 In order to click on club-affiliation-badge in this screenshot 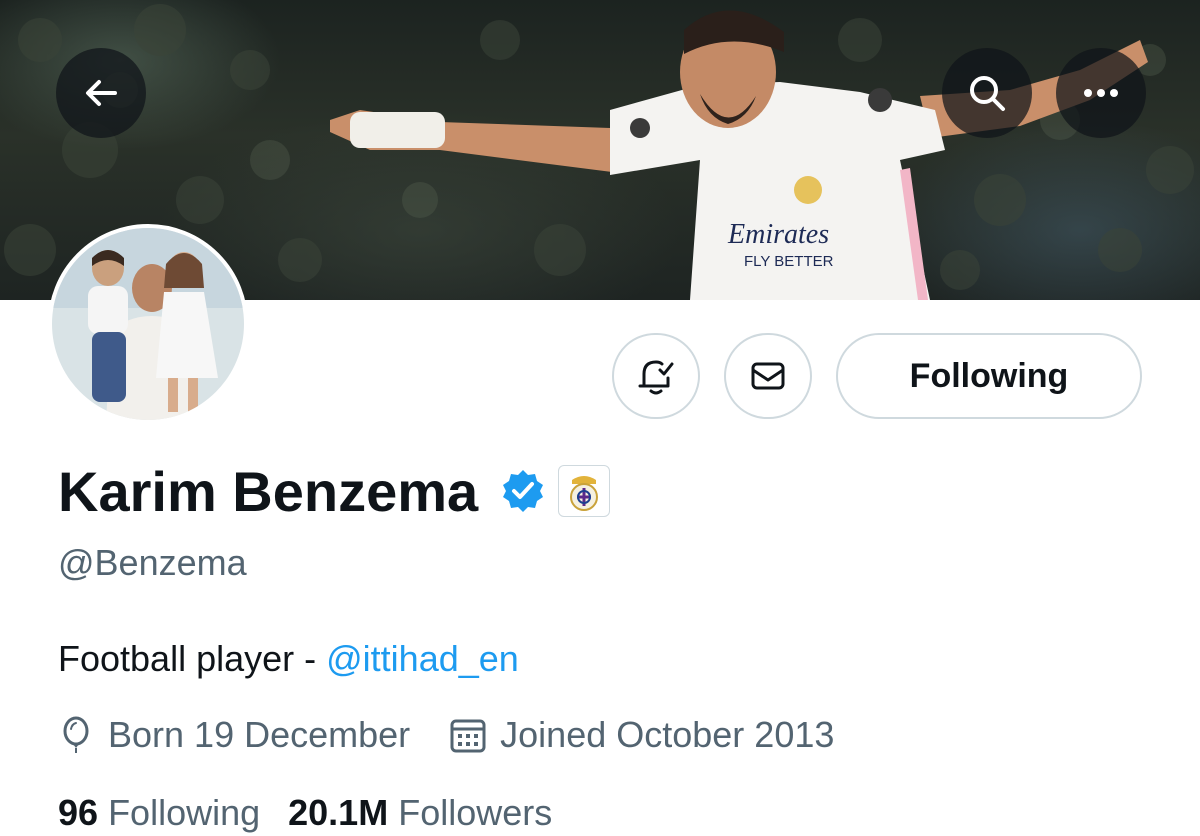, I will do `click(584, 491)`.